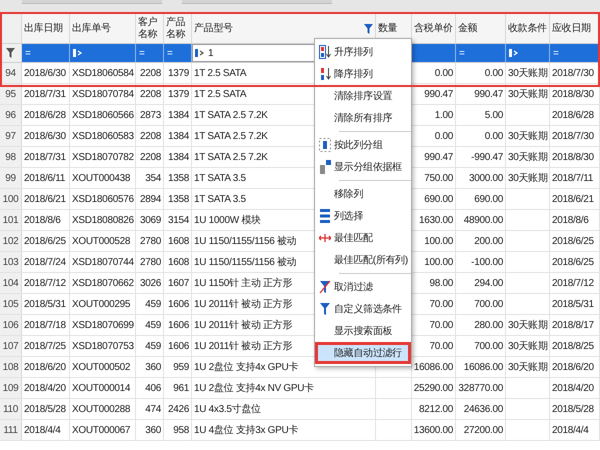 The height and width of the screenshot is (450, 600). What do you see at coordinates (438, 95) in the screenshot?
I see `table-cell-text: 990.47` at bounding box center [438, 95].